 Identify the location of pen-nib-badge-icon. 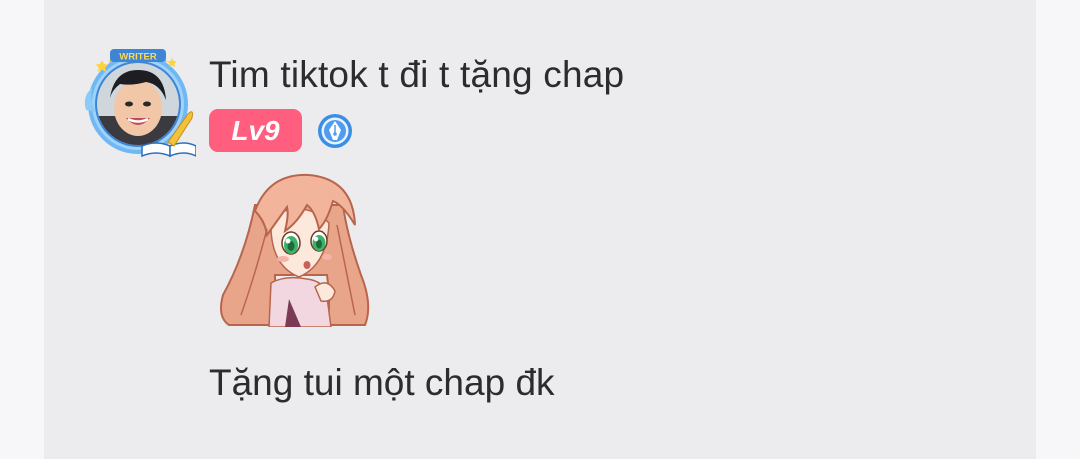
(335, 131).